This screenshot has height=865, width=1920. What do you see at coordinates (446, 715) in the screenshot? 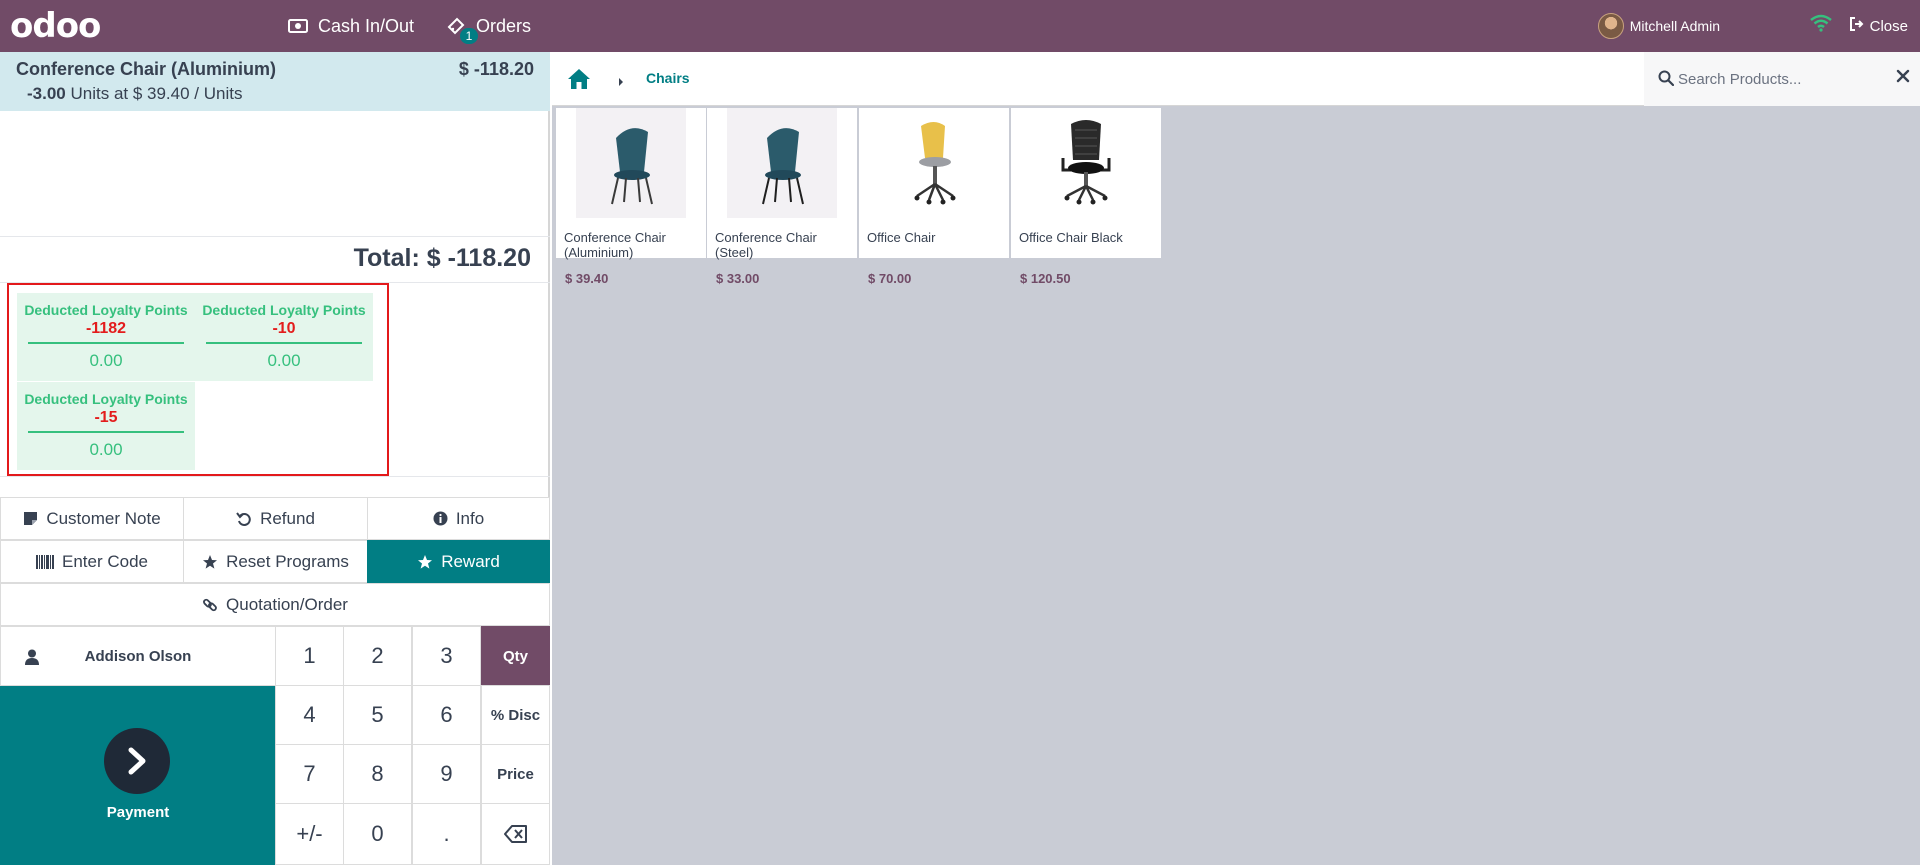
I see `numpad-key-6: 6` at bounding box center [446, 715].